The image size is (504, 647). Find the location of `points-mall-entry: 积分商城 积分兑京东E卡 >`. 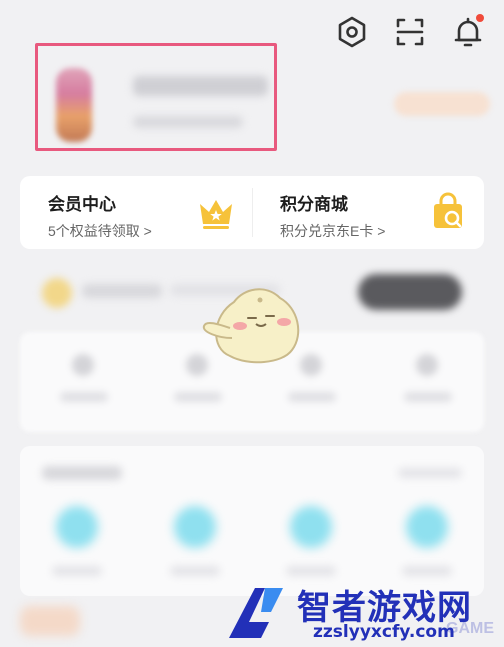

points-mall-entry: 积分商城 积分兑京东E卡 > is located at coordinates (368, 212).